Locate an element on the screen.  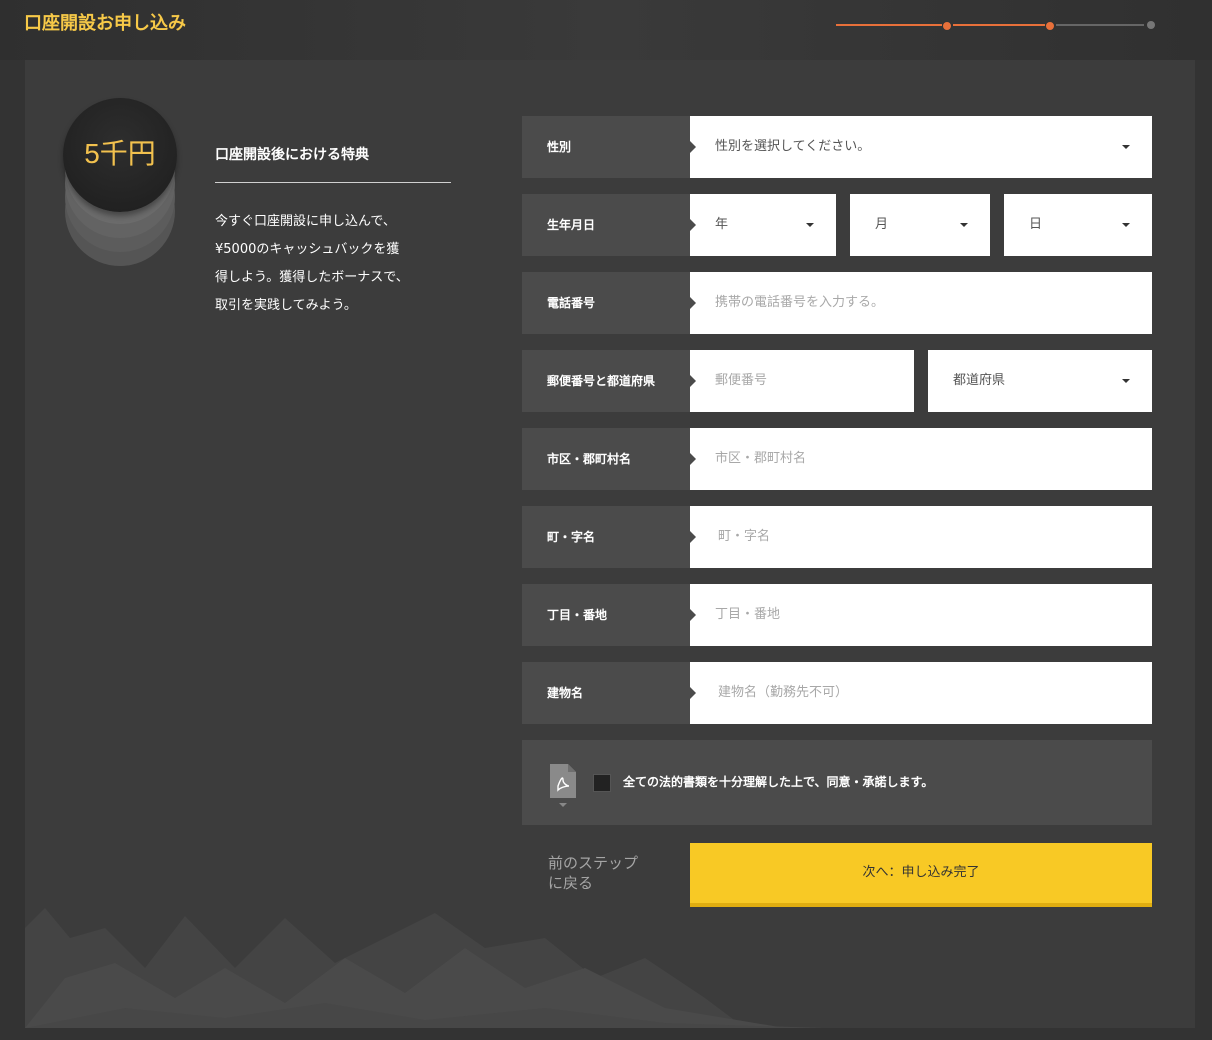
progress-step-2-dot is located at coordinates (1050, 26).